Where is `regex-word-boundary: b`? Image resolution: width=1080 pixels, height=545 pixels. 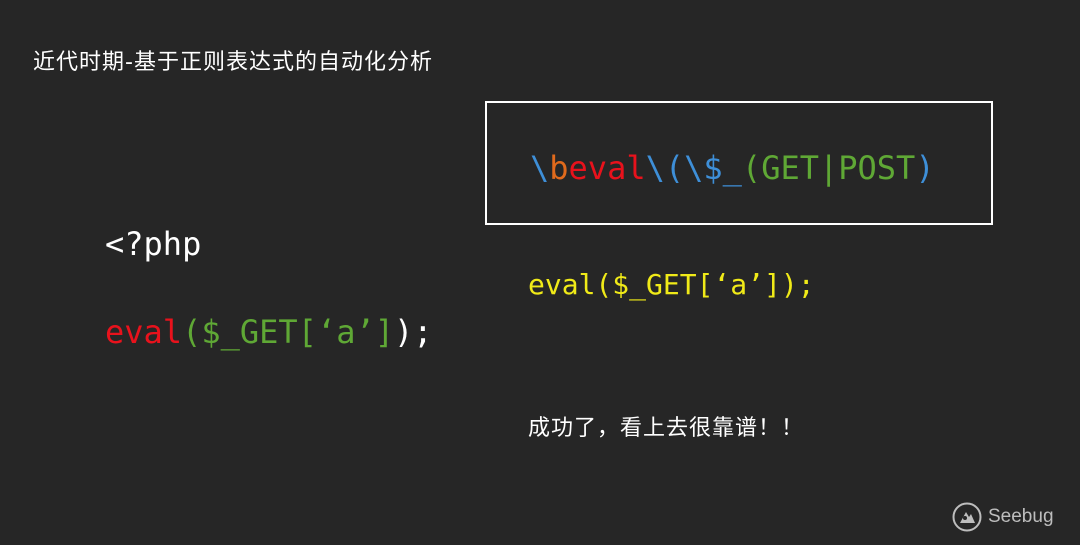 regex-word-boundary: b is located at coordinates (559, 168).